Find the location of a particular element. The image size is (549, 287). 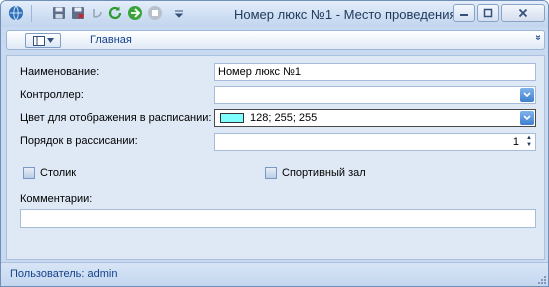

ribbon-expand-icon: » is located at coordinates (538, 38).